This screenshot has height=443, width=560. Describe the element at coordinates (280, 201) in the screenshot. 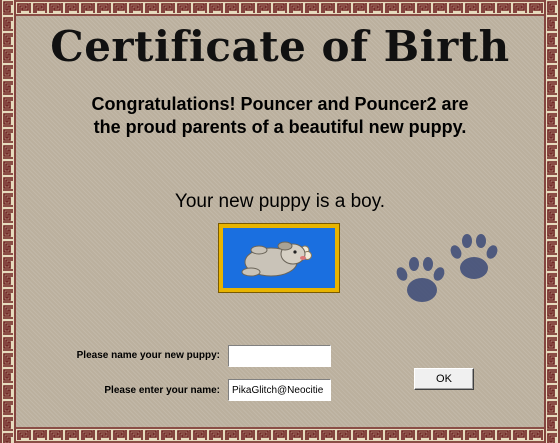

I see `puppy-gender-text: Your new puppy is a boy.` at that location.